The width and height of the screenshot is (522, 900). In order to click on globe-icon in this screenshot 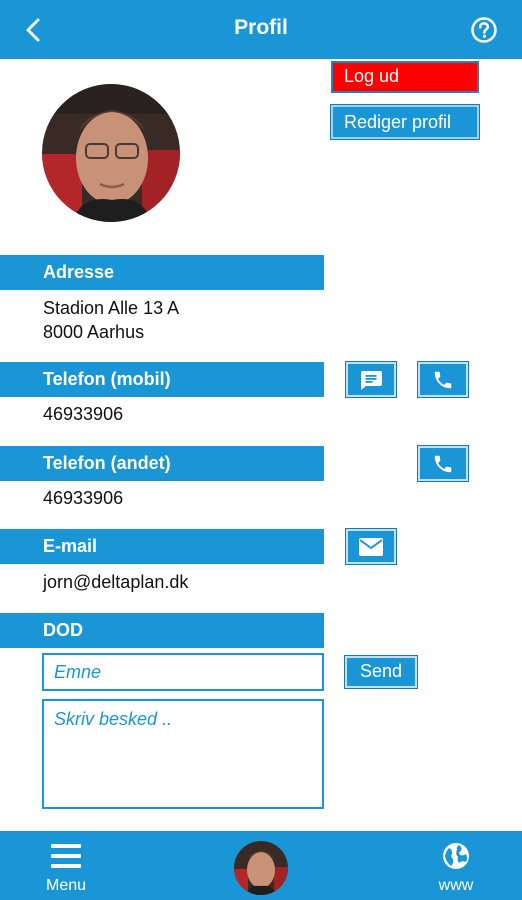, I will do `click(456, 856)`.